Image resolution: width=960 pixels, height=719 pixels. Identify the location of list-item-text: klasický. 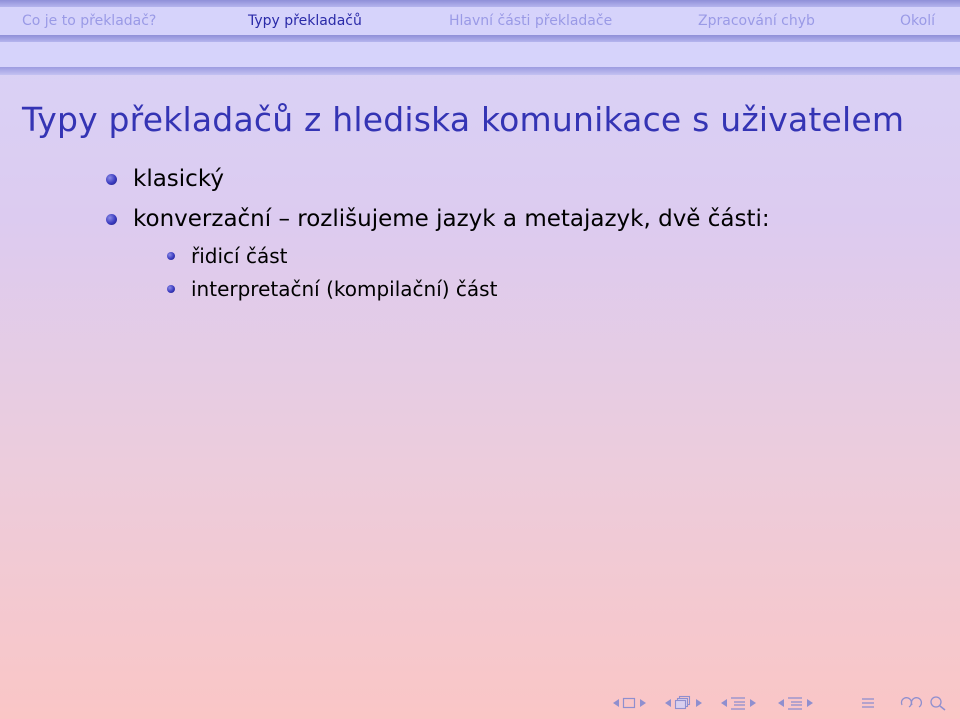
(178, 179).